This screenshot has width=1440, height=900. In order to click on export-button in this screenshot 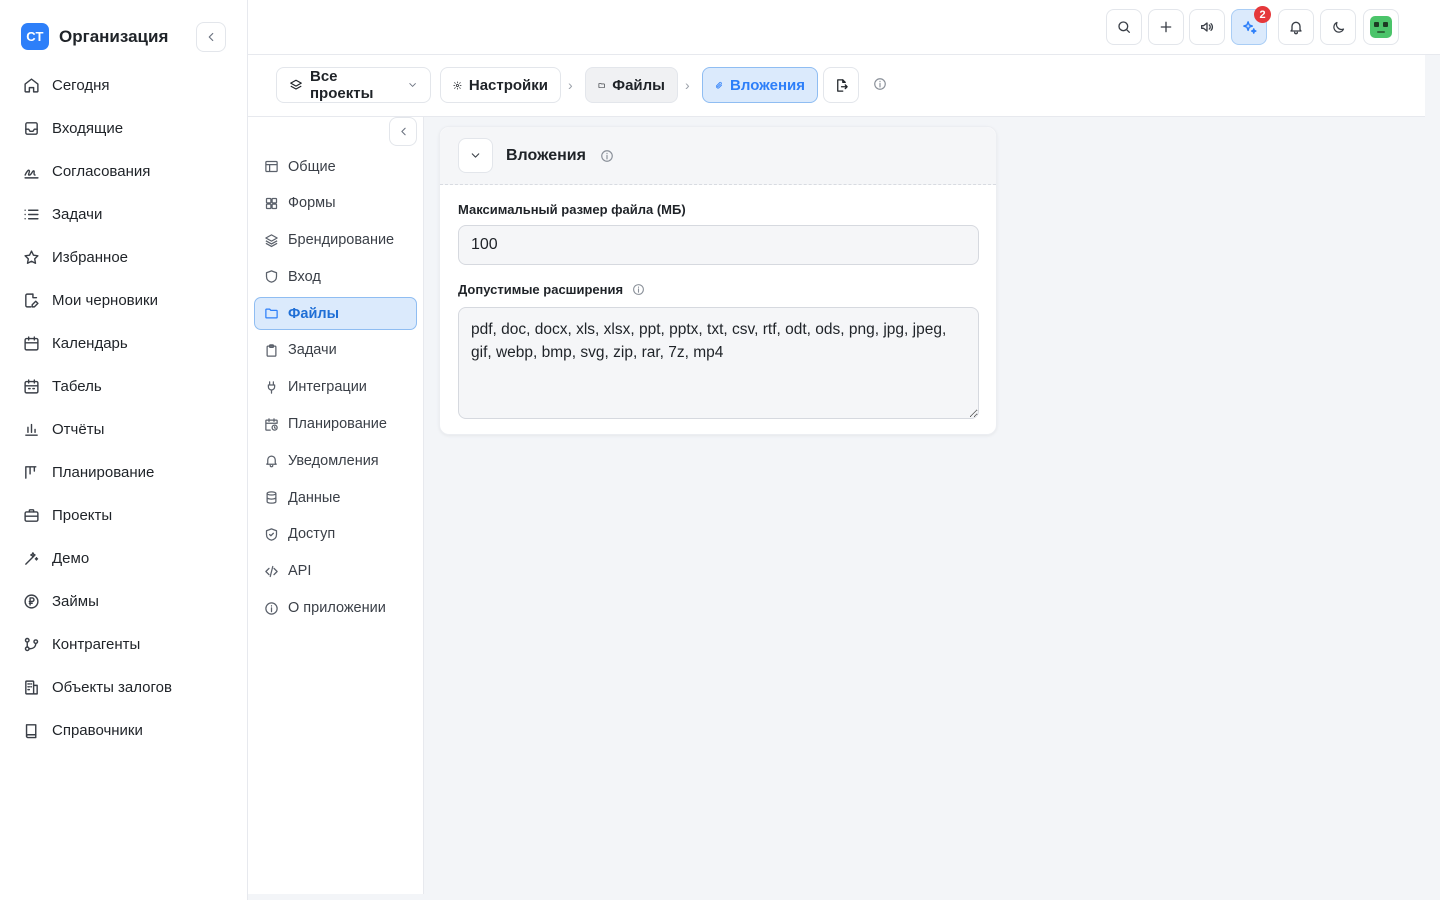, I will do `click(841, 85)`.